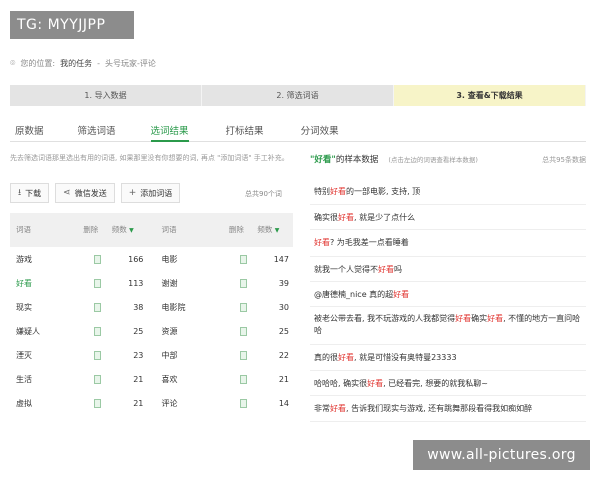  I want to click on list-item: 哈哈哈, 确实很好看, 已经看完, 想要的就我私聊~, so click(448, 383).